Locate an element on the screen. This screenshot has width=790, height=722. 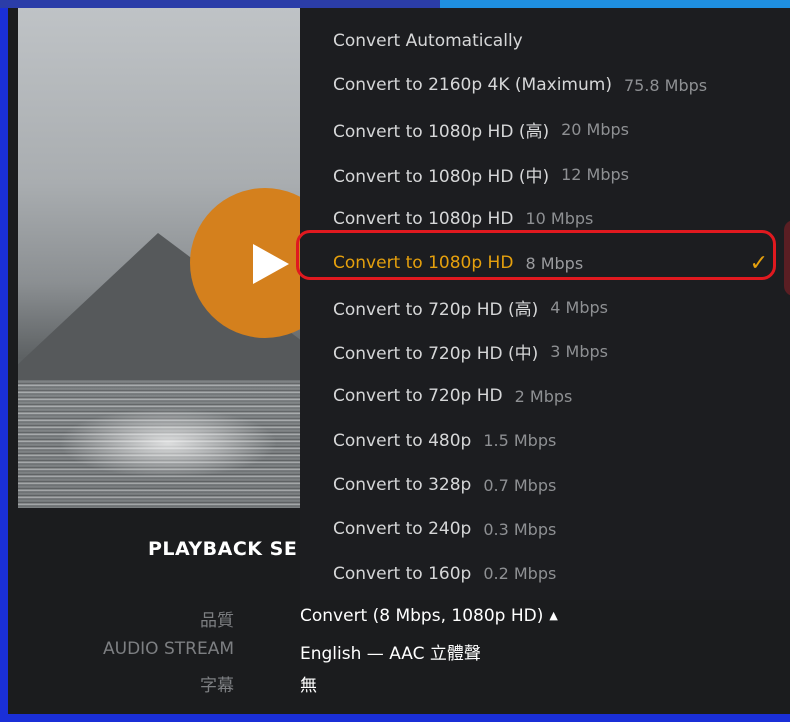
quality-option: Convert to 1080p HD 8 Mbps ✓ is located at coordinates (545, 263).